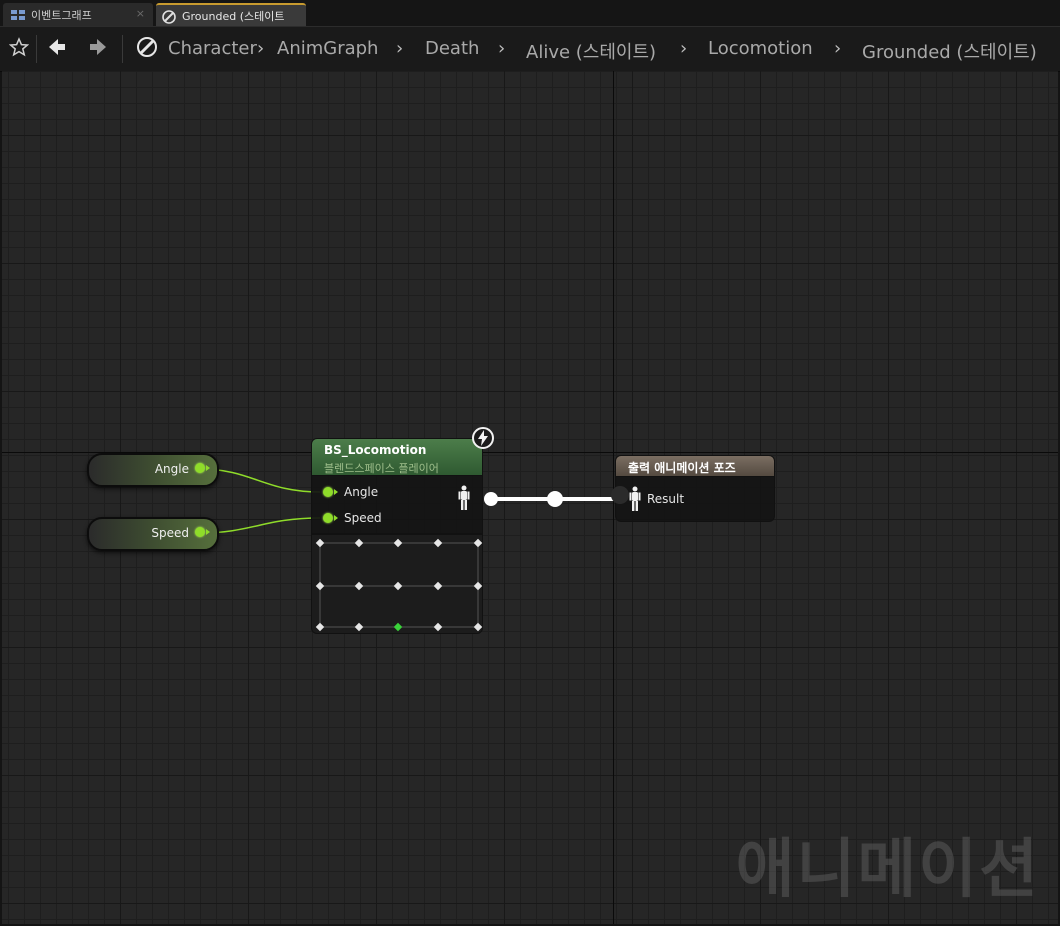 The width and height of the screenshot is (1060, 926). Describe the element at coordinates (887, 870) in the screenshot. I see `graph-type-watermark: 애니메이션` at that location.